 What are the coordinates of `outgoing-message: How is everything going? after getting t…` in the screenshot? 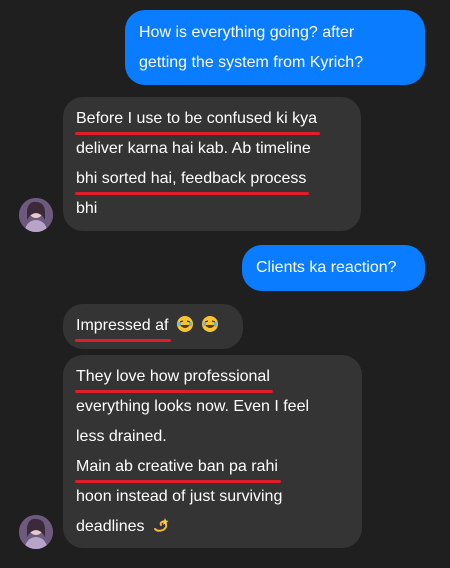 It's located at (275, 47).